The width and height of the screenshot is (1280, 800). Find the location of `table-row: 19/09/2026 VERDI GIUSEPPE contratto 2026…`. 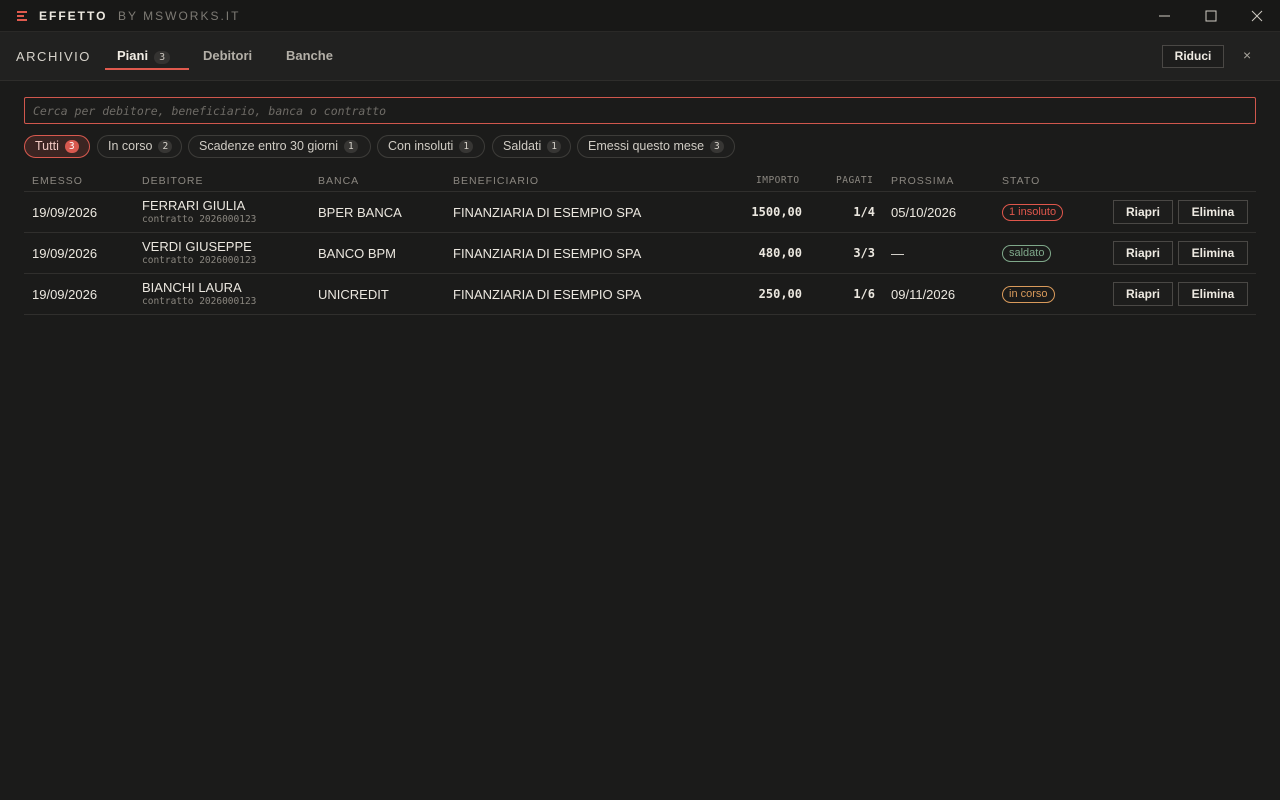

table-row: 19/09/2026 VERDI GIUSEPPE contratto 2026… is located at coordinates (640, 253).